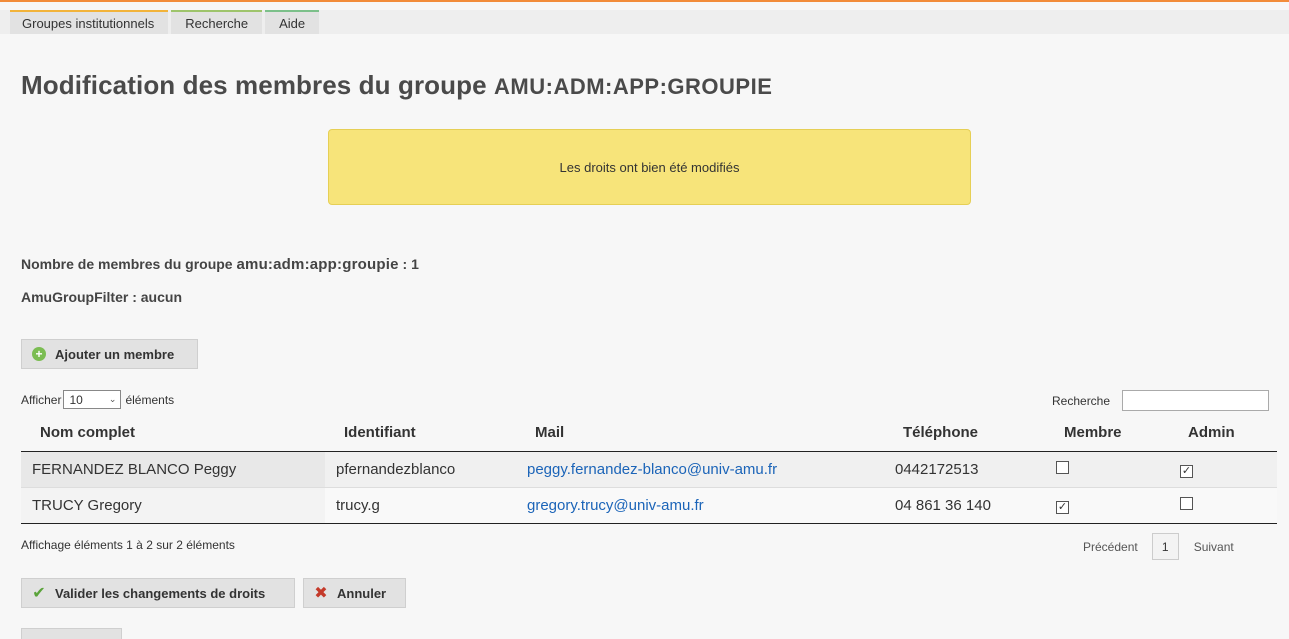  I want to click on members-count-label: Nombre de membres du groupe, so click(127, 264).